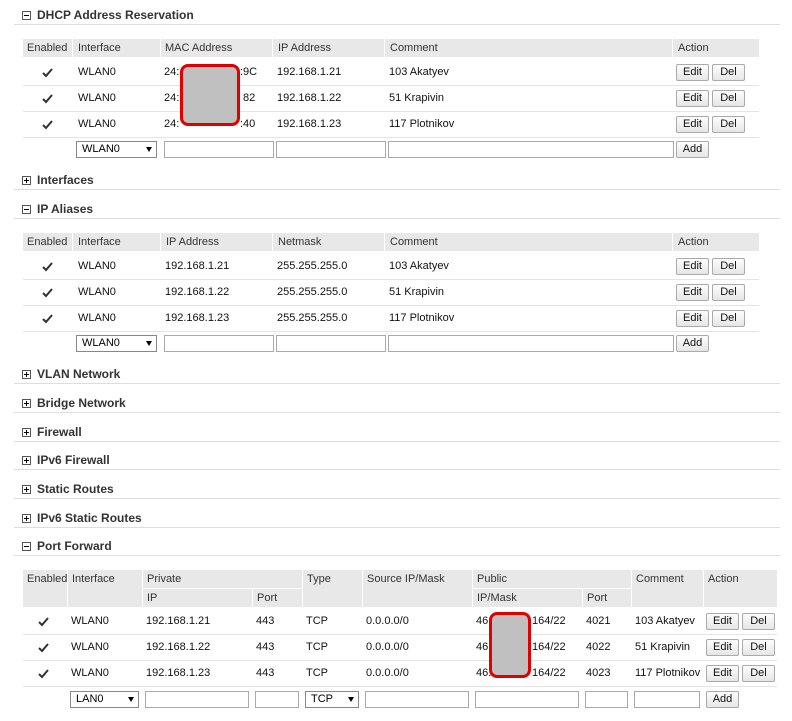 The width and height of the screenshot is (792, 721). I want to click on section-header-bridge-network: Bridge Network, so click(74, 403).